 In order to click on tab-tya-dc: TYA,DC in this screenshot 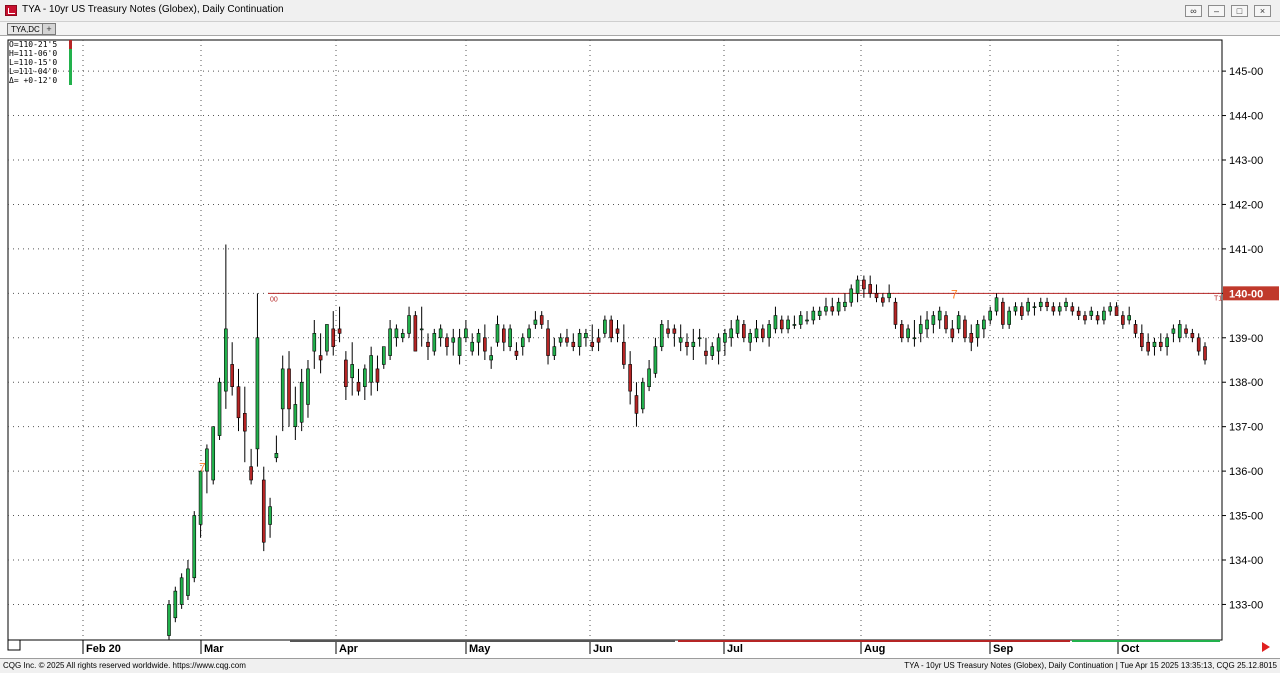, I will do `click(25, 29)`.